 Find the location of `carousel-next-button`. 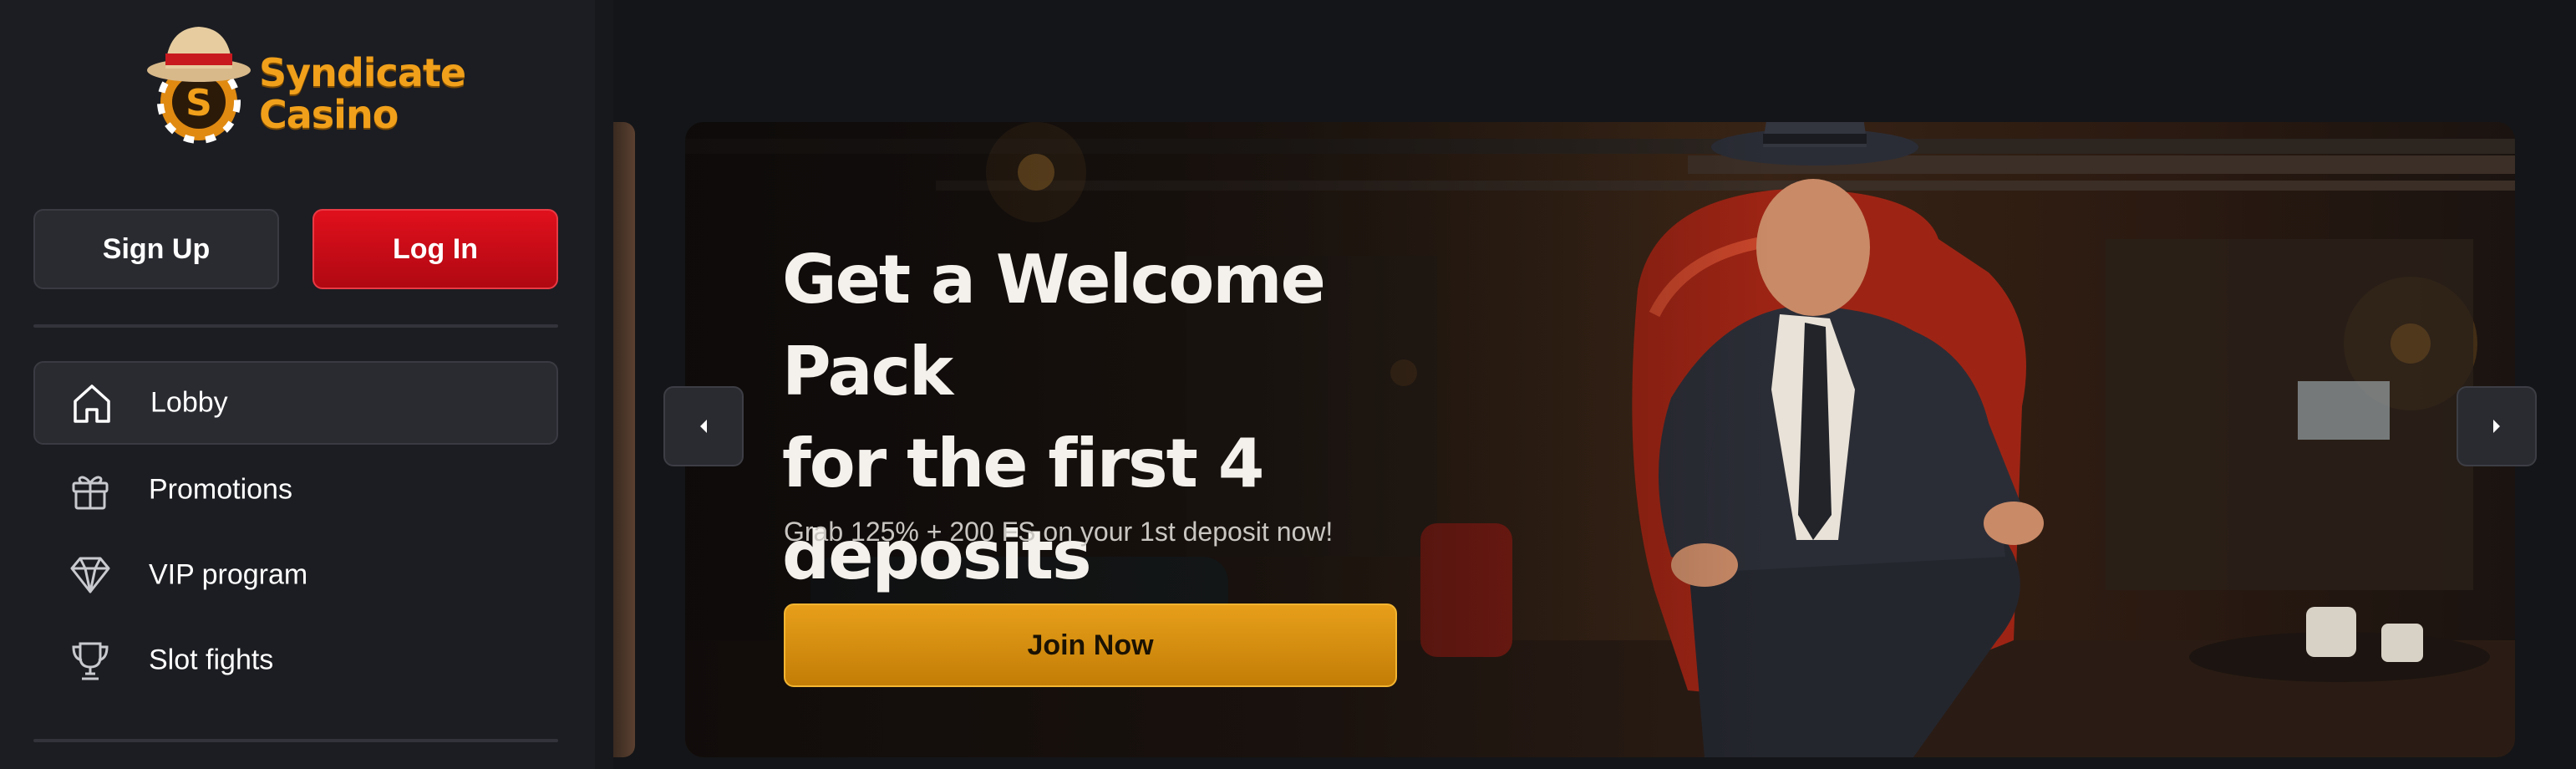

carousel-next-button is located at coordinates (2497, 426).